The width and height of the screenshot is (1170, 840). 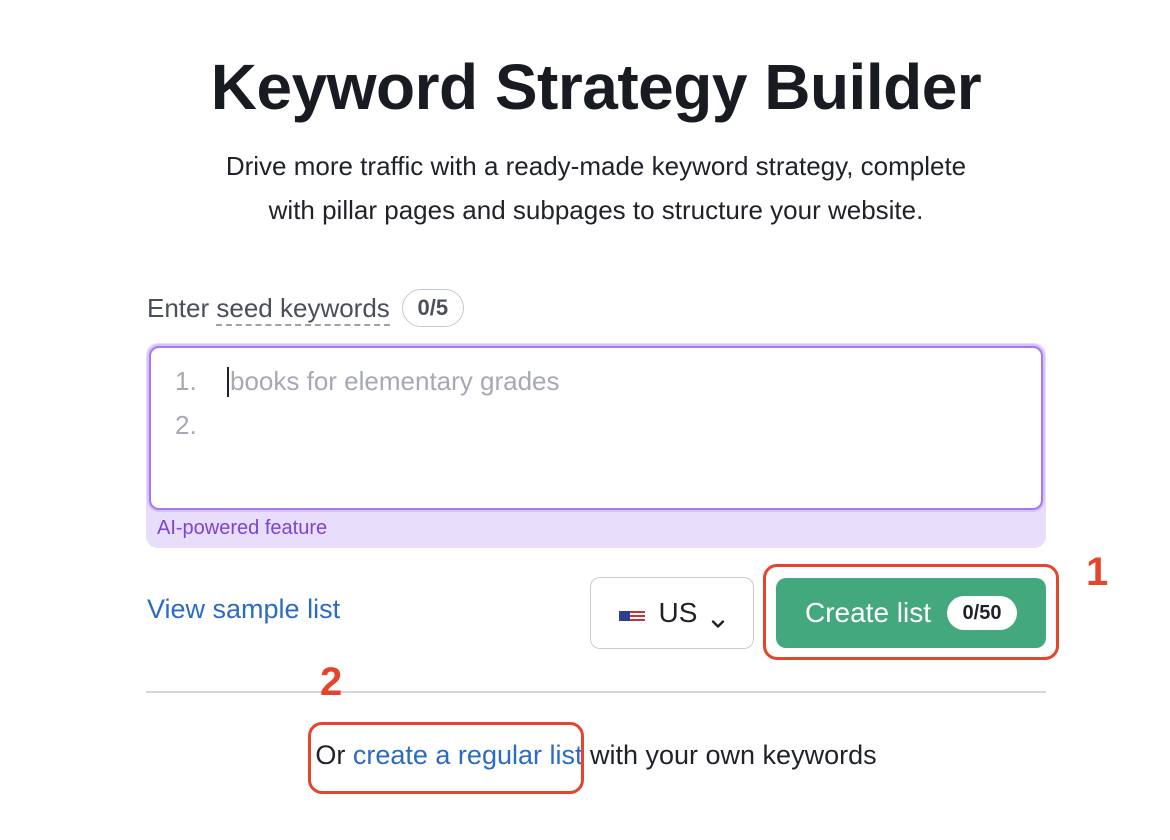 I want to click on line-number: 2., so click(x=186, y=425).